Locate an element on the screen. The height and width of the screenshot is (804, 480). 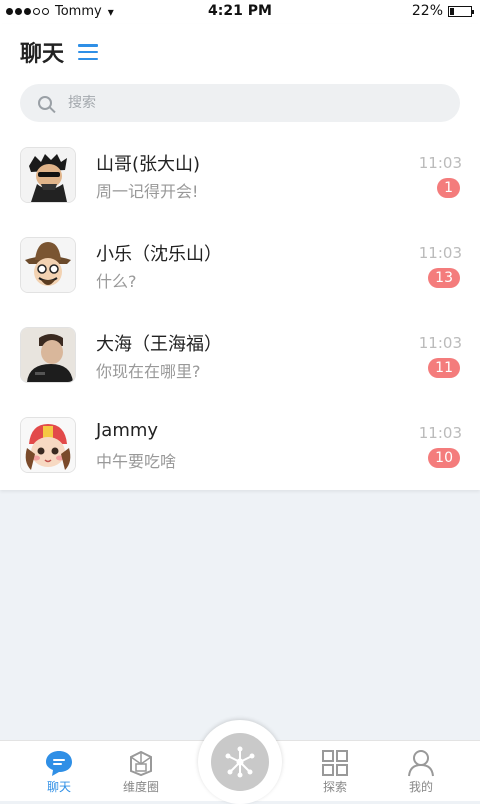
battery-percent: 22% is located at coordinates (427, 11).